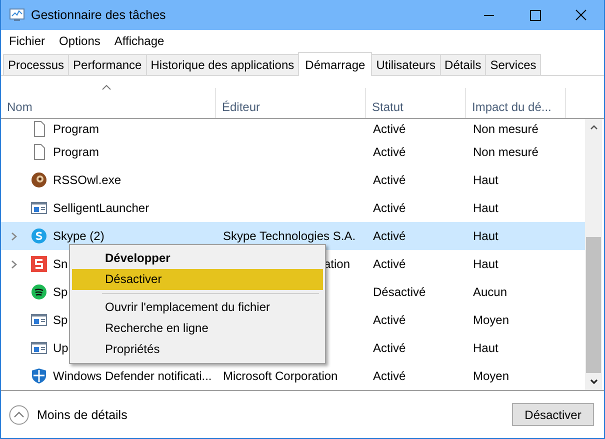 Image resolution: width=605 pixels, height=439 pixels. I want to click on tab: Utilisateurs, so click(406, 64).